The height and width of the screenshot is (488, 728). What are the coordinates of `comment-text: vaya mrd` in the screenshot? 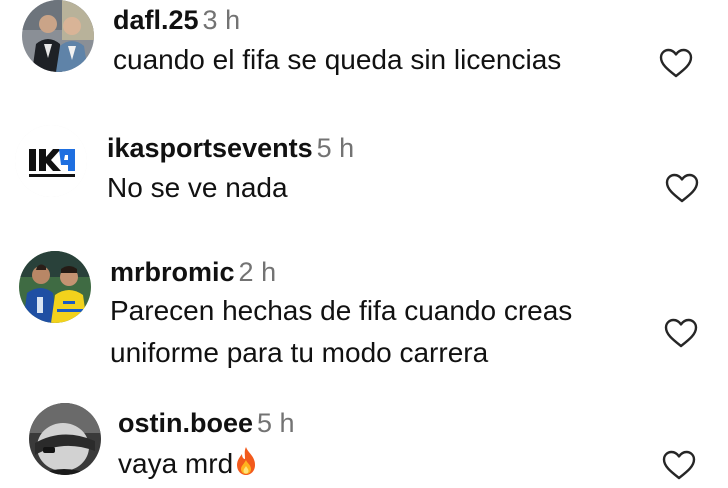 It's located at (188, 464).